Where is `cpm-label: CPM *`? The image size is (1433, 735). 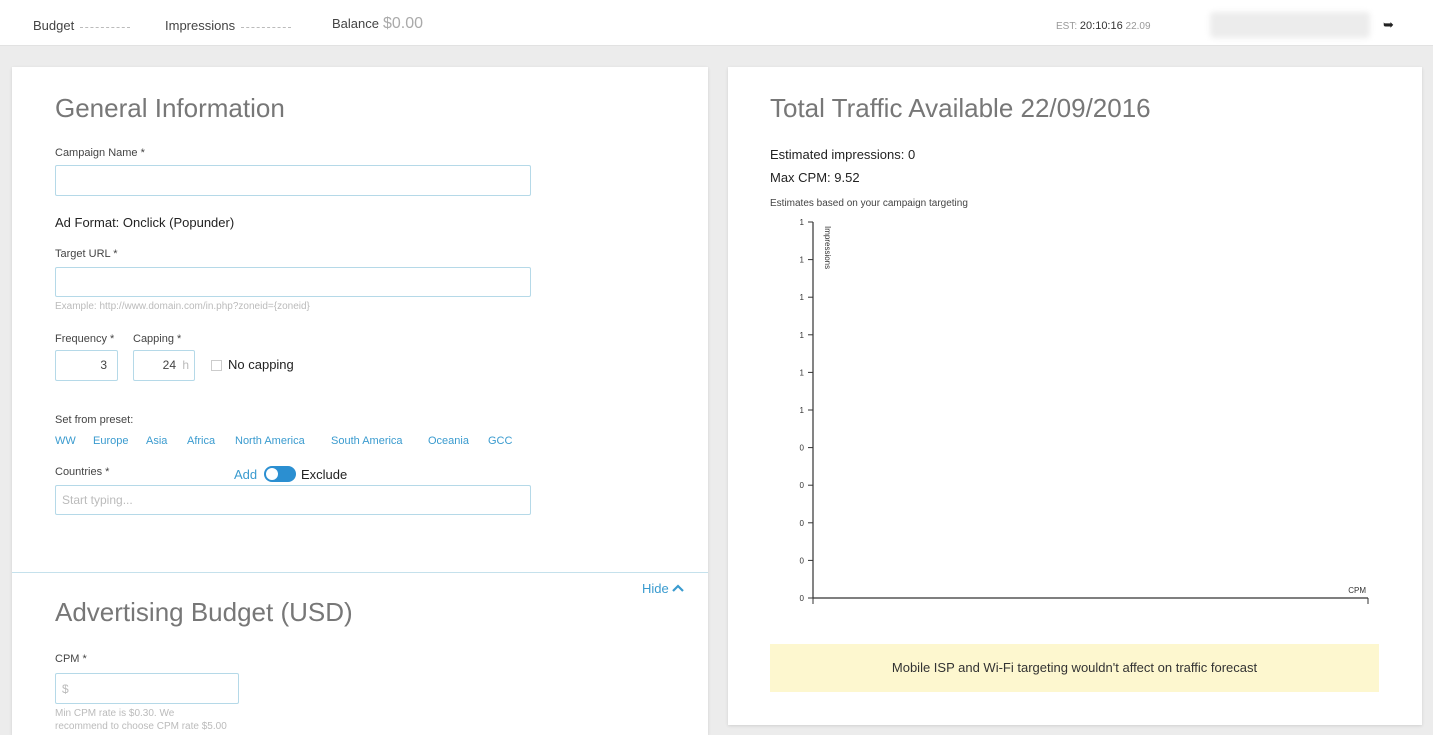
cpm-label: CPM * is located at coordinates (71, 659).